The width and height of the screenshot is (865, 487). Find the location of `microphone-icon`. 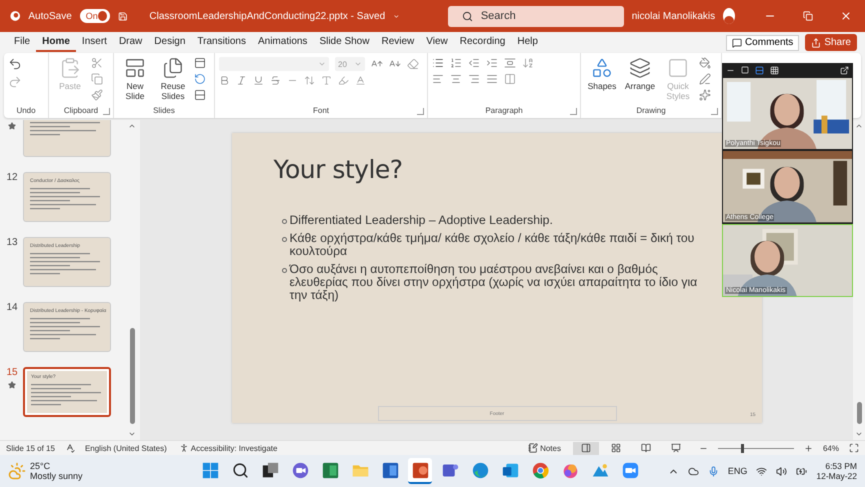

microphone-icon is located at coordinates (713, 471).